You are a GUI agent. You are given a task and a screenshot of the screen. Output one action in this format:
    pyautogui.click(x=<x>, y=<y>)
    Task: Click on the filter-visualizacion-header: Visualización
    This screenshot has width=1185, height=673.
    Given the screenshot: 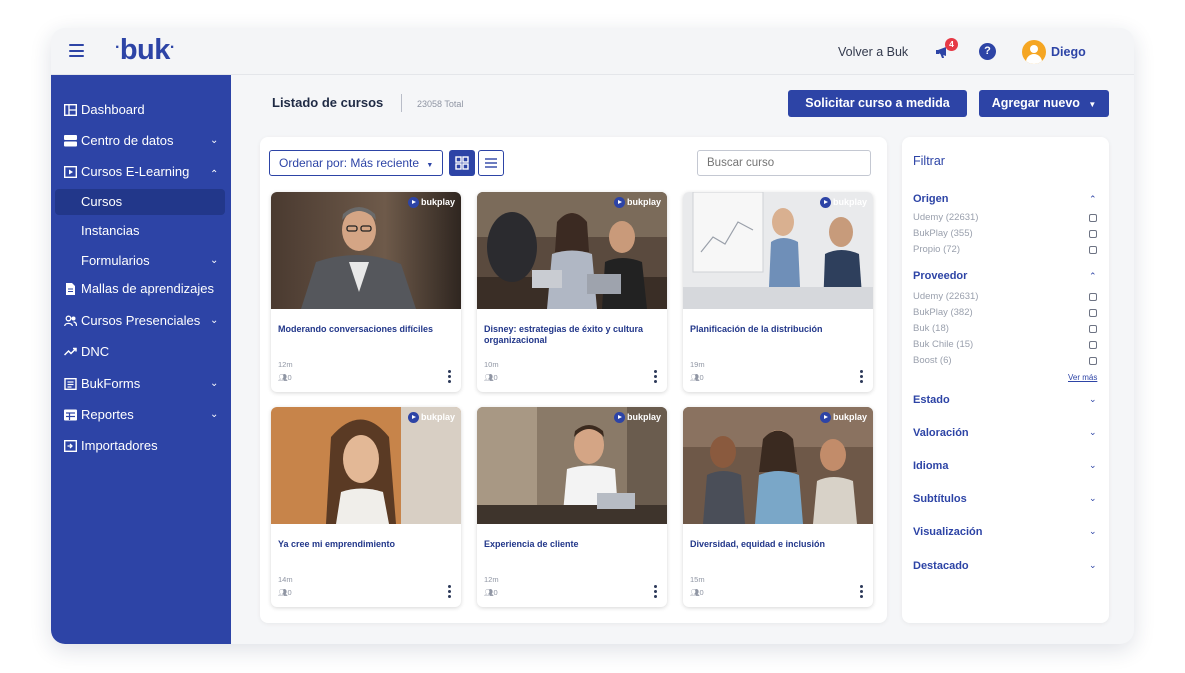 What is the action you would take?
    pyautogui.click(x=948, y=532)
    